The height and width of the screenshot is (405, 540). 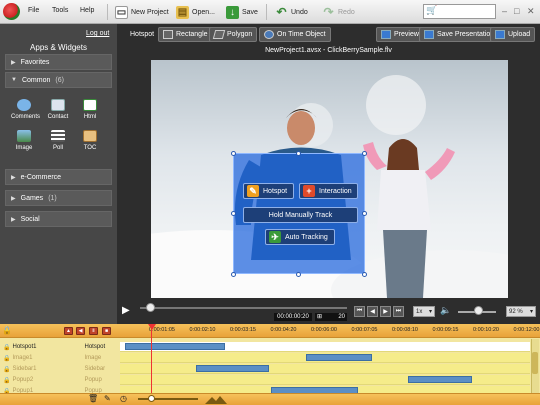 I want to click on chevron-down-icon: ▾, so click(x=430, y=312).